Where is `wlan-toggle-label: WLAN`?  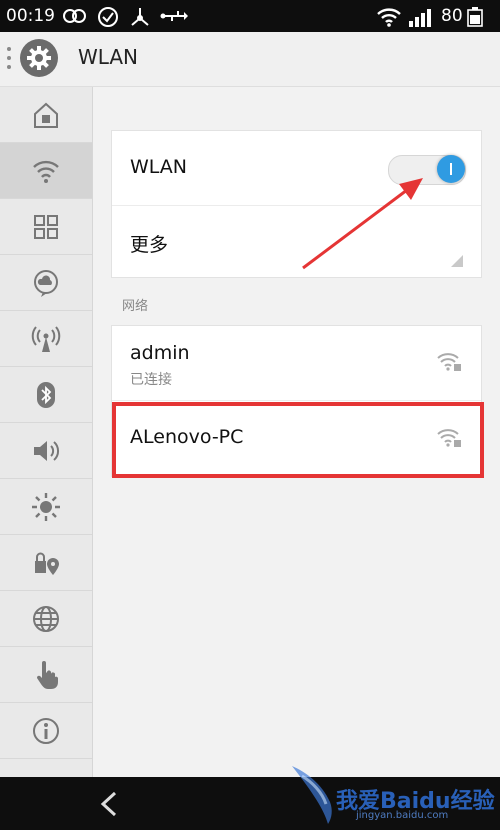 wlan-toggle-label: WLAN is located at coordinates (159, 167).